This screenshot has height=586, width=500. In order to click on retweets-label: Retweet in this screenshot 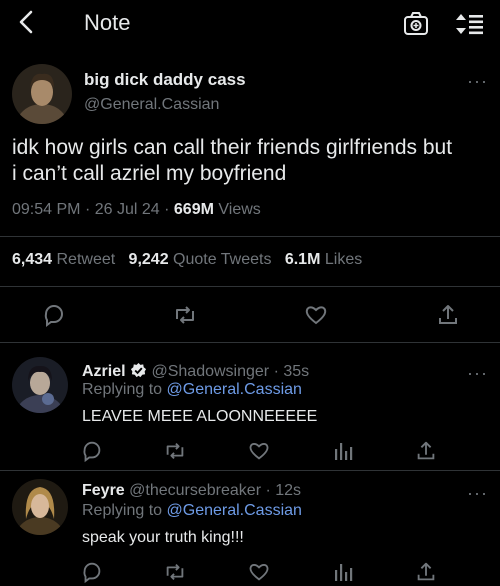, I will do `click(86, 259)`.